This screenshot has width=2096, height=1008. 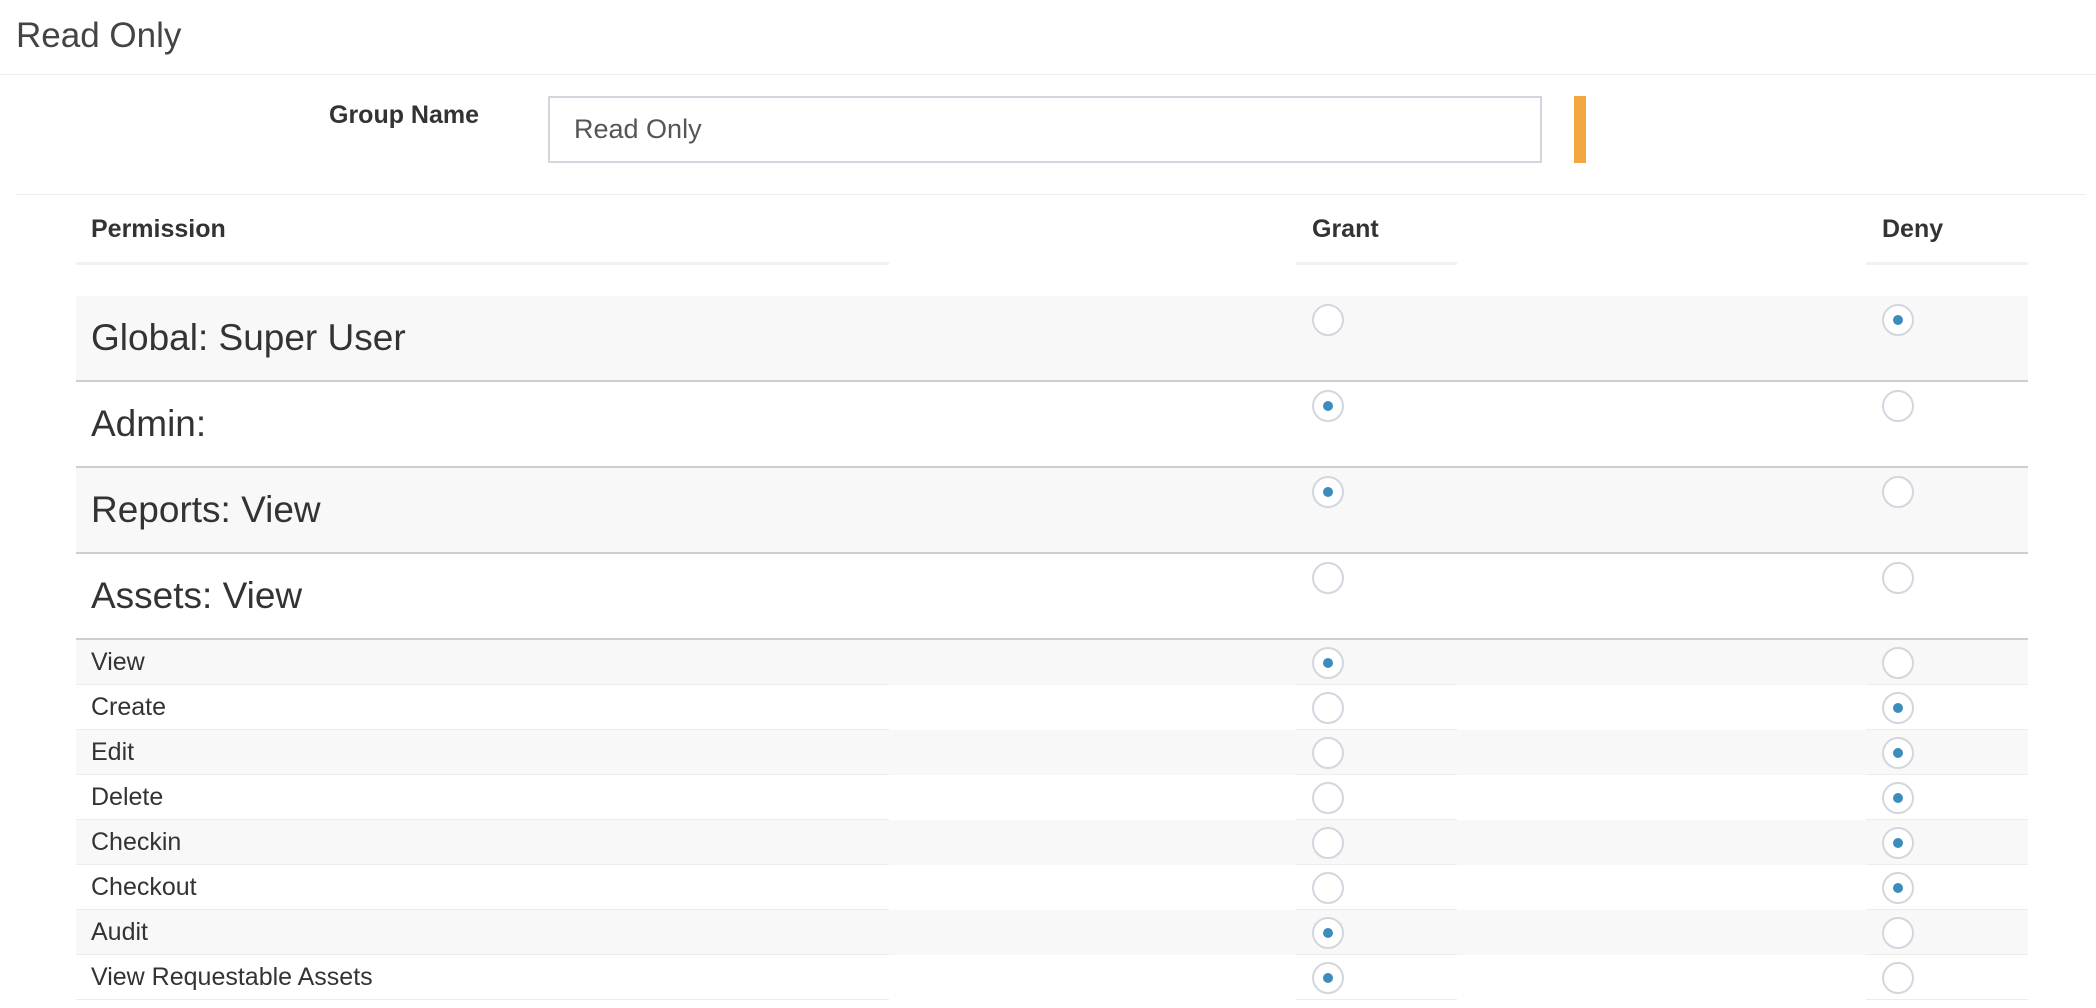 What do you see at coordinates (1580, 129) in the screenshot?
I see `required-indicator` at bounding box center [1580, 129].